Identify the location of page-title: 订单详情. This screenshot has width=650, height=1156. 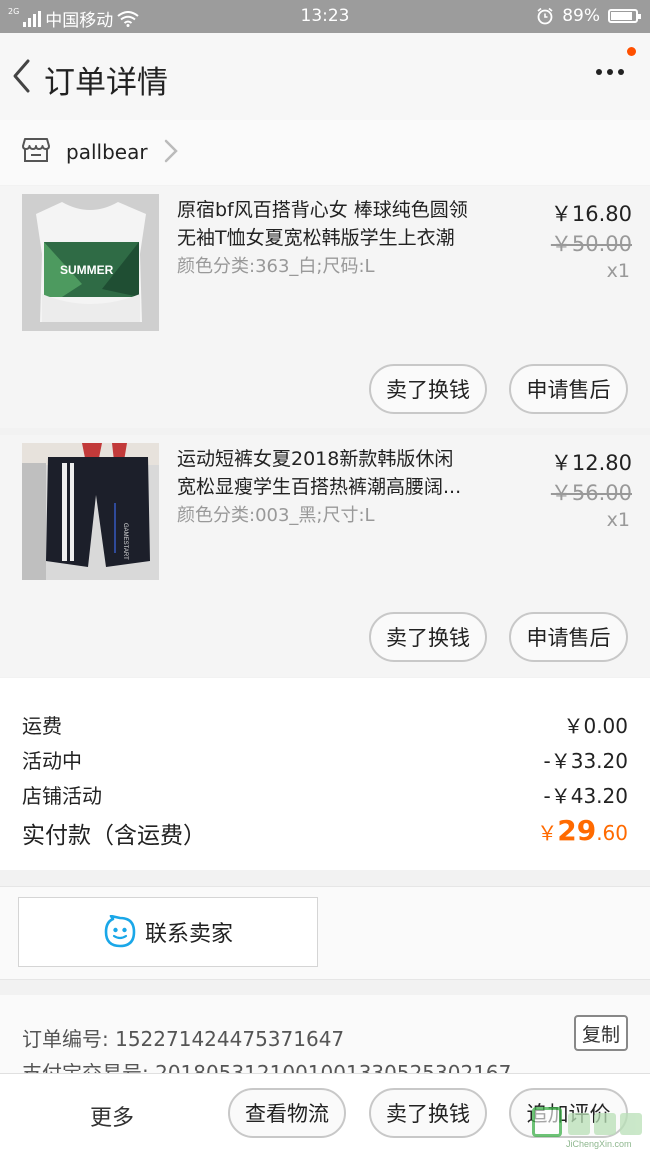
(106, 83).